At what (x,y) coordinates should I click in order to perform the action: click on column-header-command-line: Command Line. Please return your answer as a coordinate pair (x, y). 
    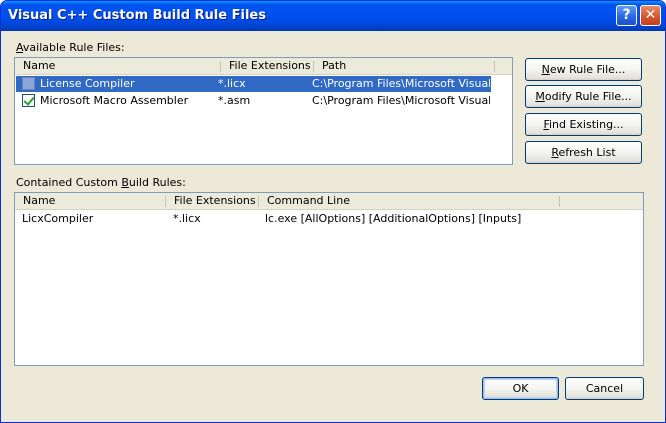
    Looking at the image, I should click on (409, 201).